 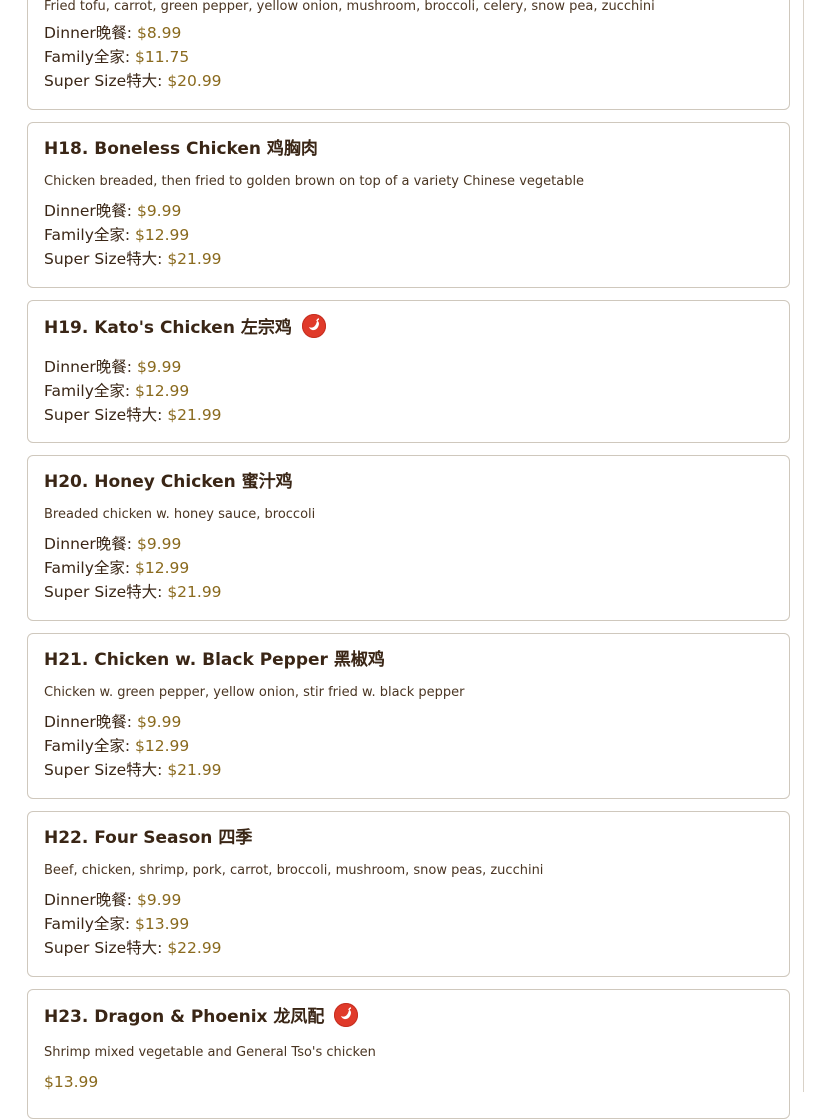 I want to click on menu-item-title: H22. Four Season 四季, so click(x=148, y=838).